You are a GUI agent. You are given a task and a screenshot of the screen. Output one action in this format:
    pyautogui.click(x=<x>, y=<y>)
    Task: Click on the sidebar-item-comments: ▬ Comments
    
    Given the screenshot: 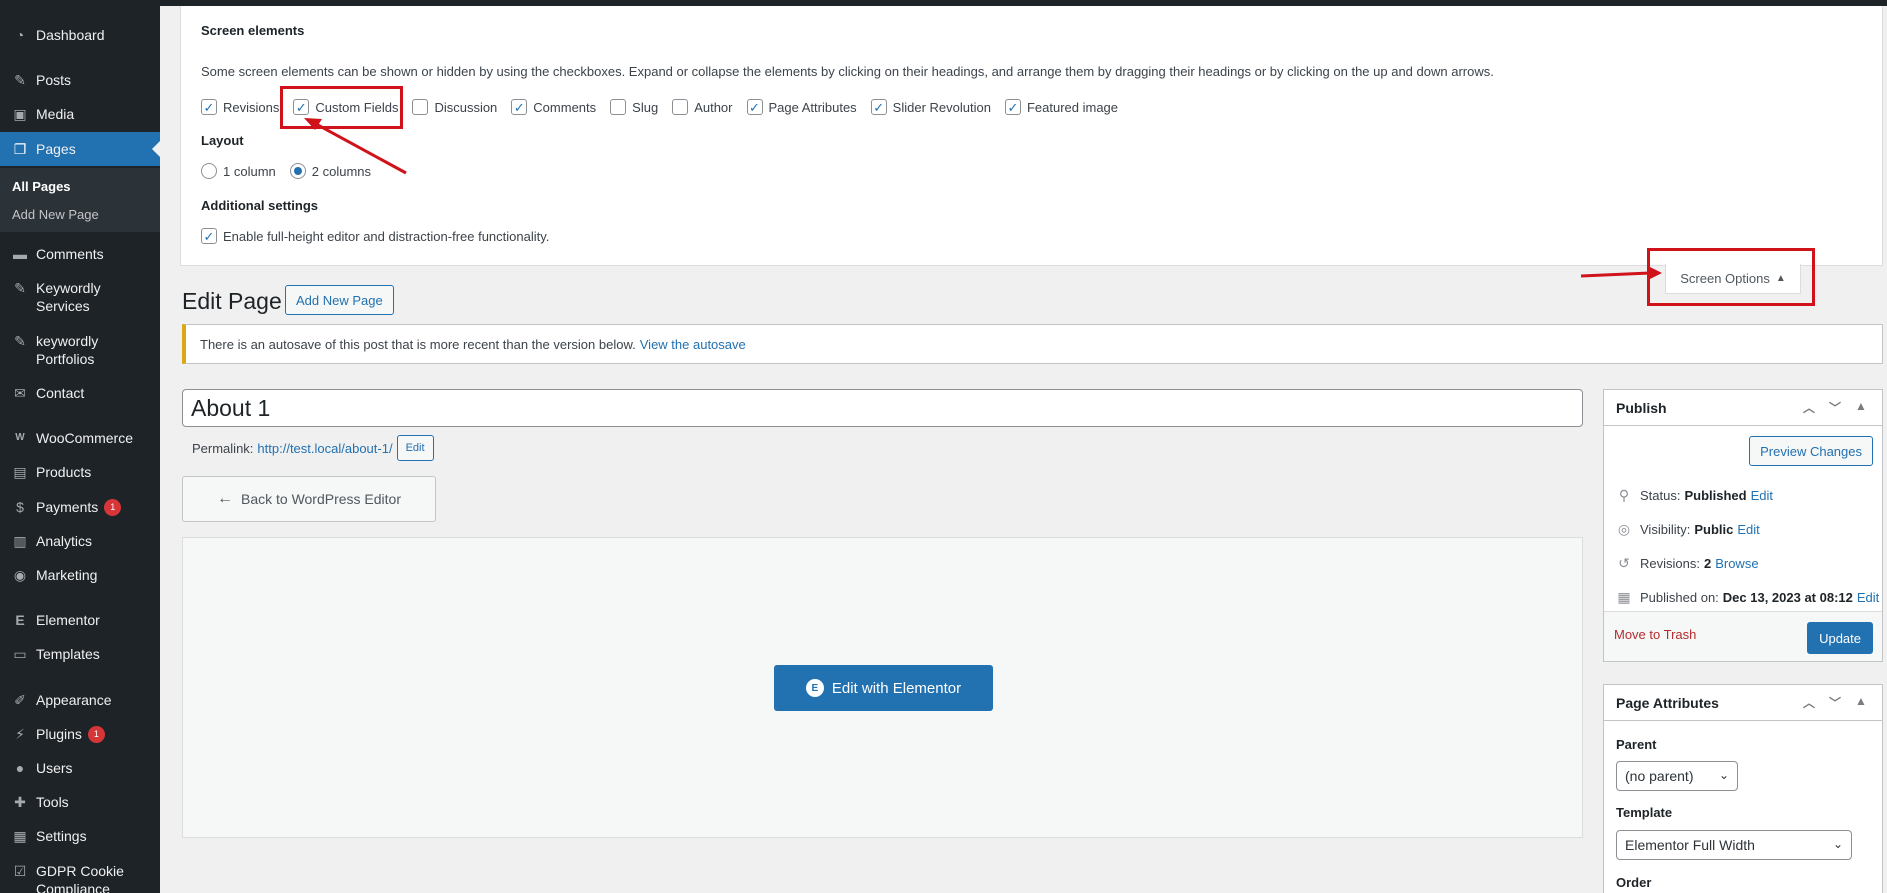 What is the action you would take?
    pyautogui.click(x=80, y=254)
    